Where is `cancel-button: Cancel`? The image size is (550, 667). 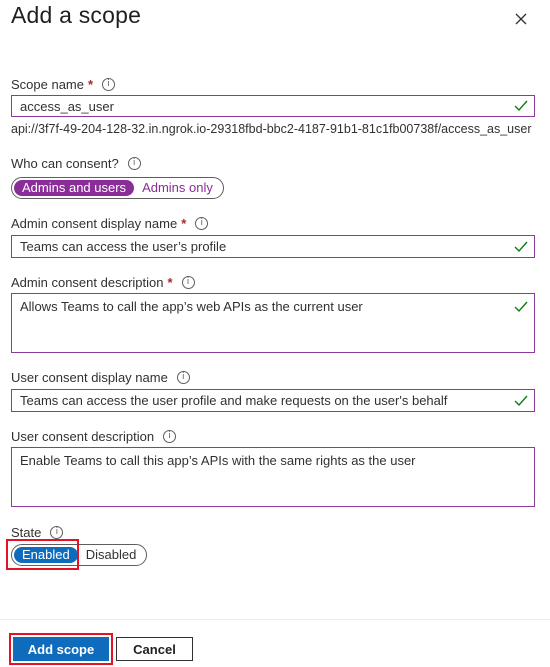
cancel-button: Cancel is located at coordinates (154, 649).